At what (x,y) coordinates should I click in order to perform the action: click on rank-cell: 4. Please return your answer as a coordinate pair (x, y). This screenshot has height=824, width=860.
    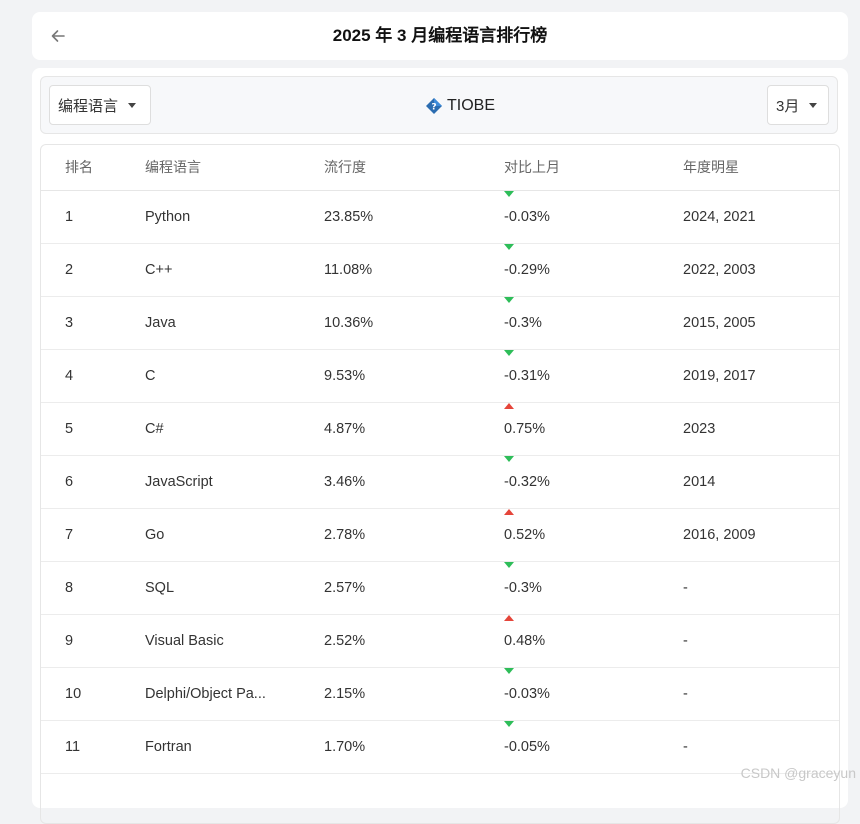
    Looking at the image, I should click on (69, 376).